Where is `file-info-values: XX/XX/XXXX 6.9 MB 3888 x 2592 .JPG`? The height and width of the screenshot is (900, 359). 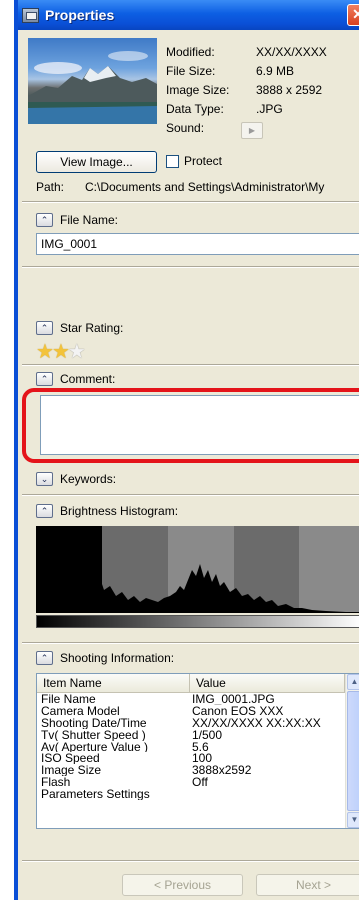 file-info-values: XX/XX/XXXX 6.9 MB 3888 x 2592 .JPG is located at coordinates (291, 81).